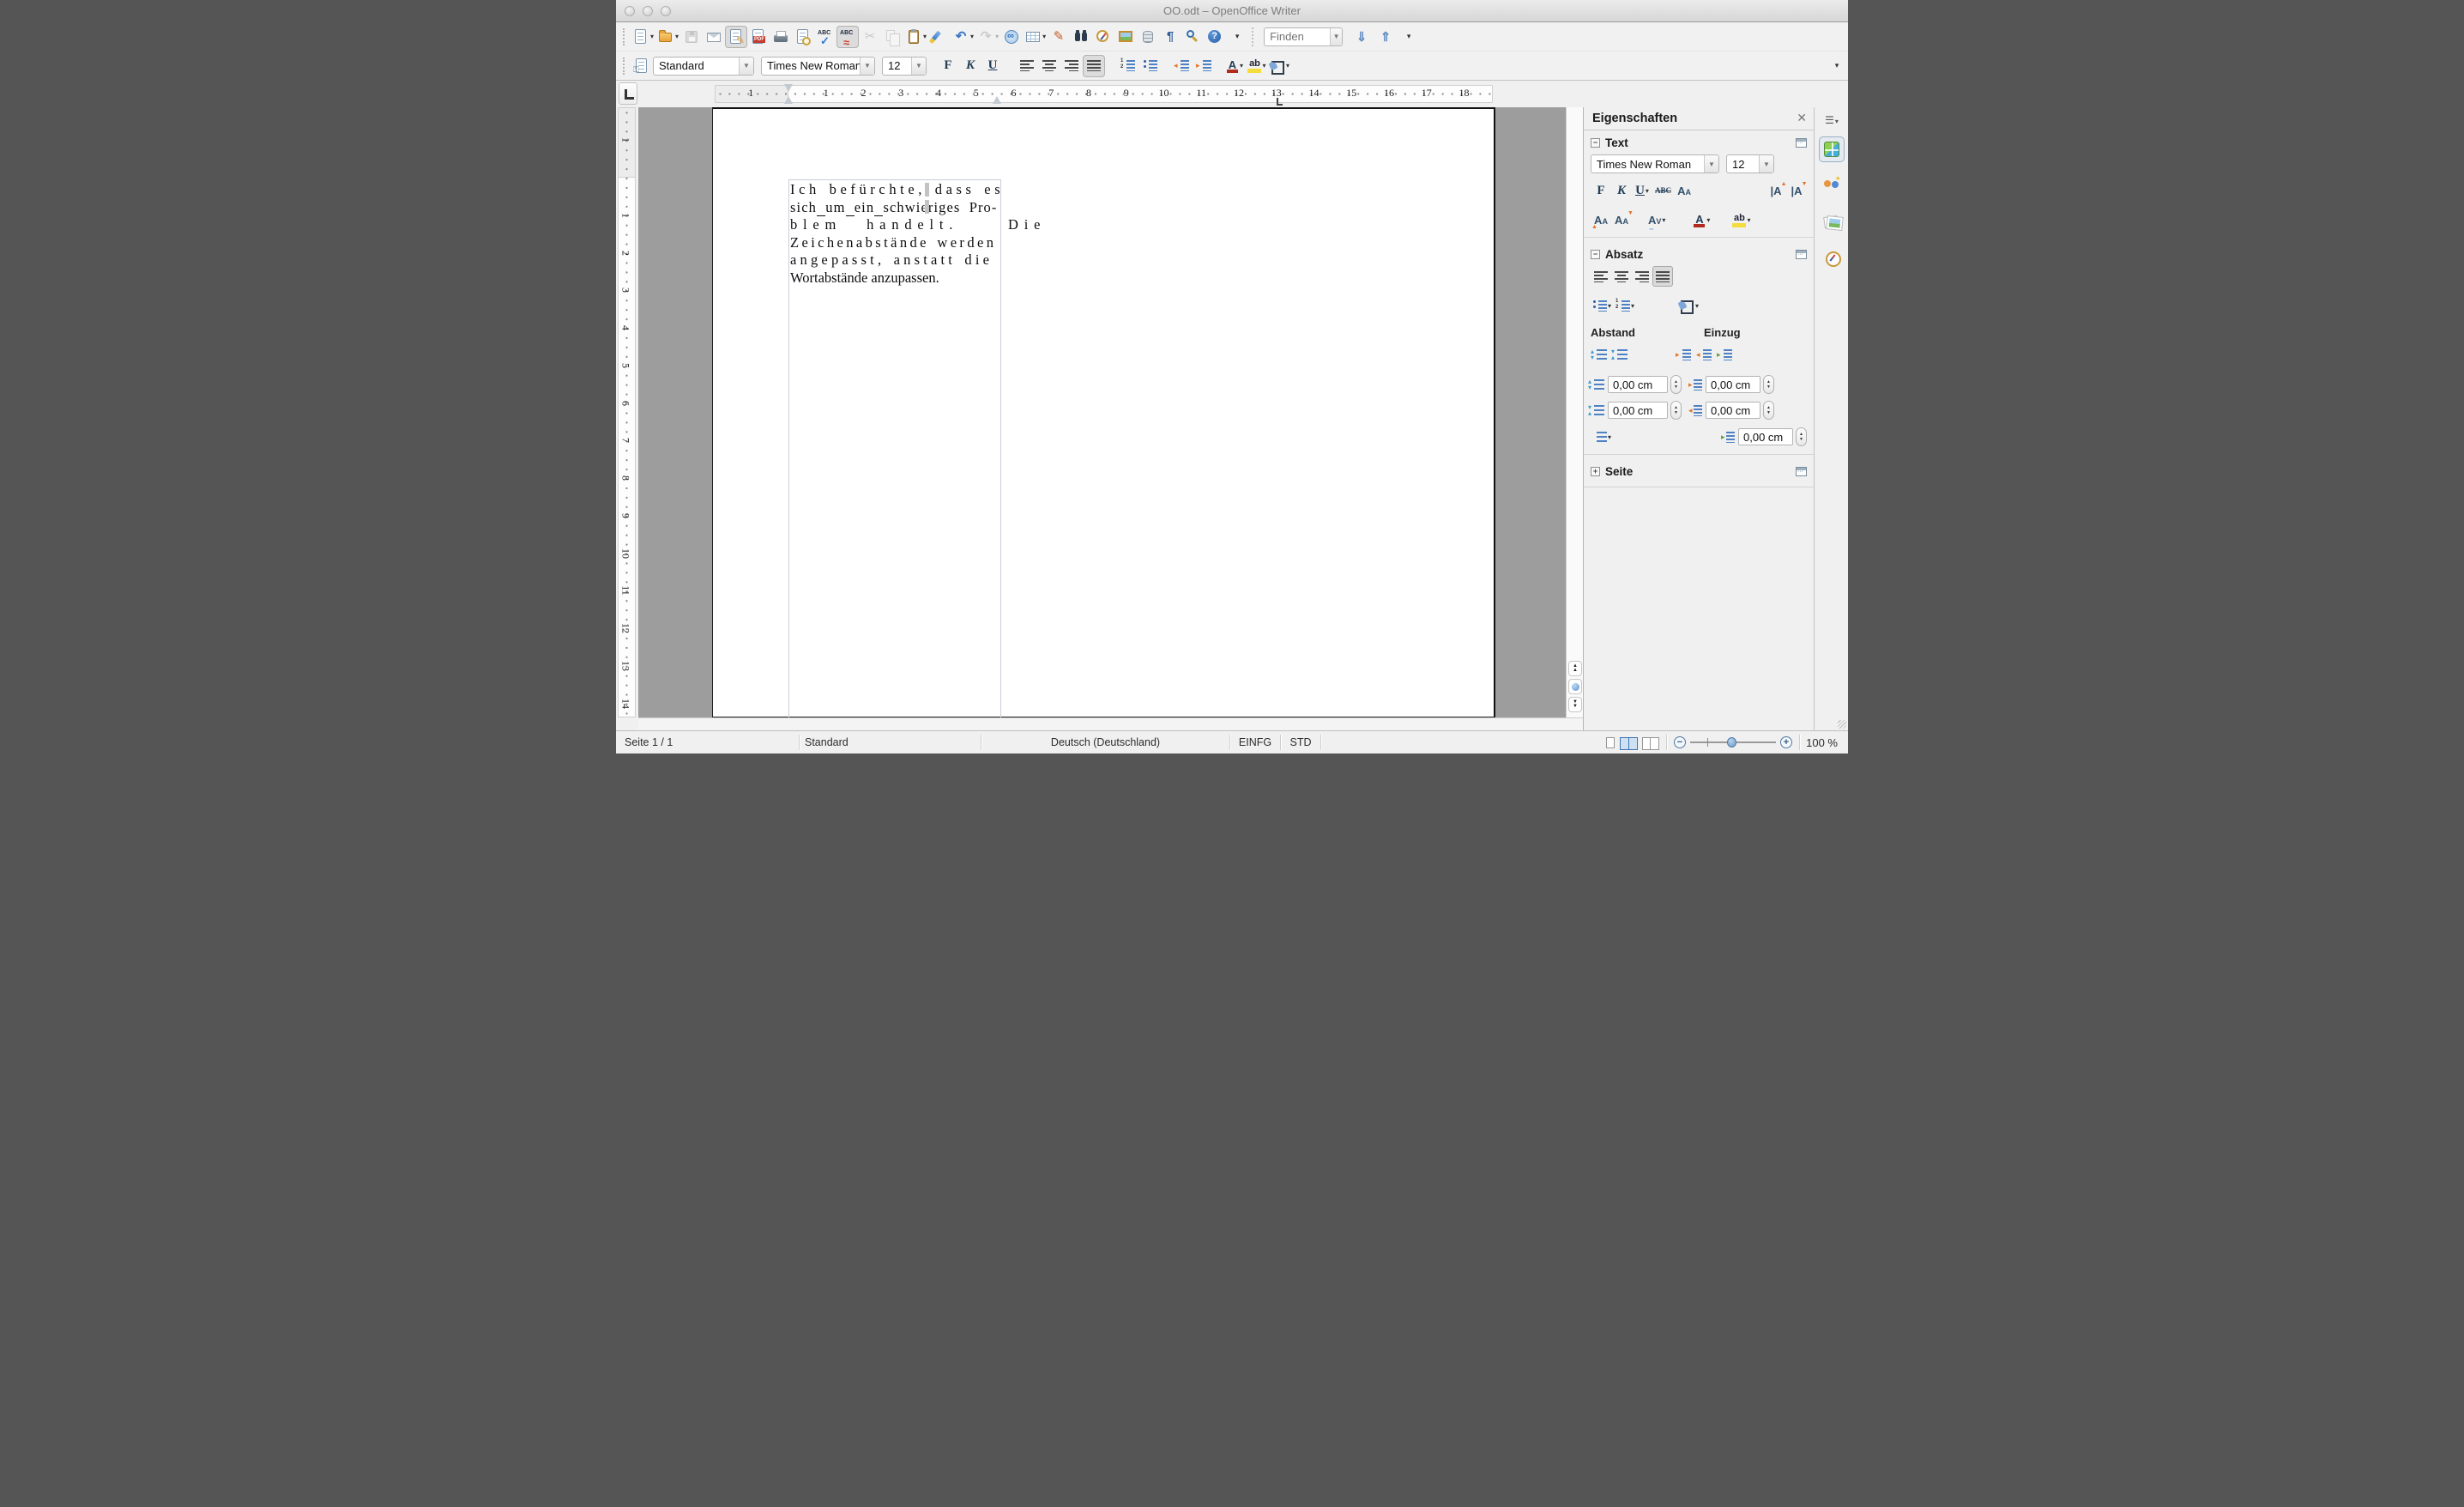 The height and width of the screenshot is (1507, 2464). What do you see at coordinates (1601, 219) in the screenshot?
I see `superscript-button: AA ▲` at bounding box center [1601, 219].